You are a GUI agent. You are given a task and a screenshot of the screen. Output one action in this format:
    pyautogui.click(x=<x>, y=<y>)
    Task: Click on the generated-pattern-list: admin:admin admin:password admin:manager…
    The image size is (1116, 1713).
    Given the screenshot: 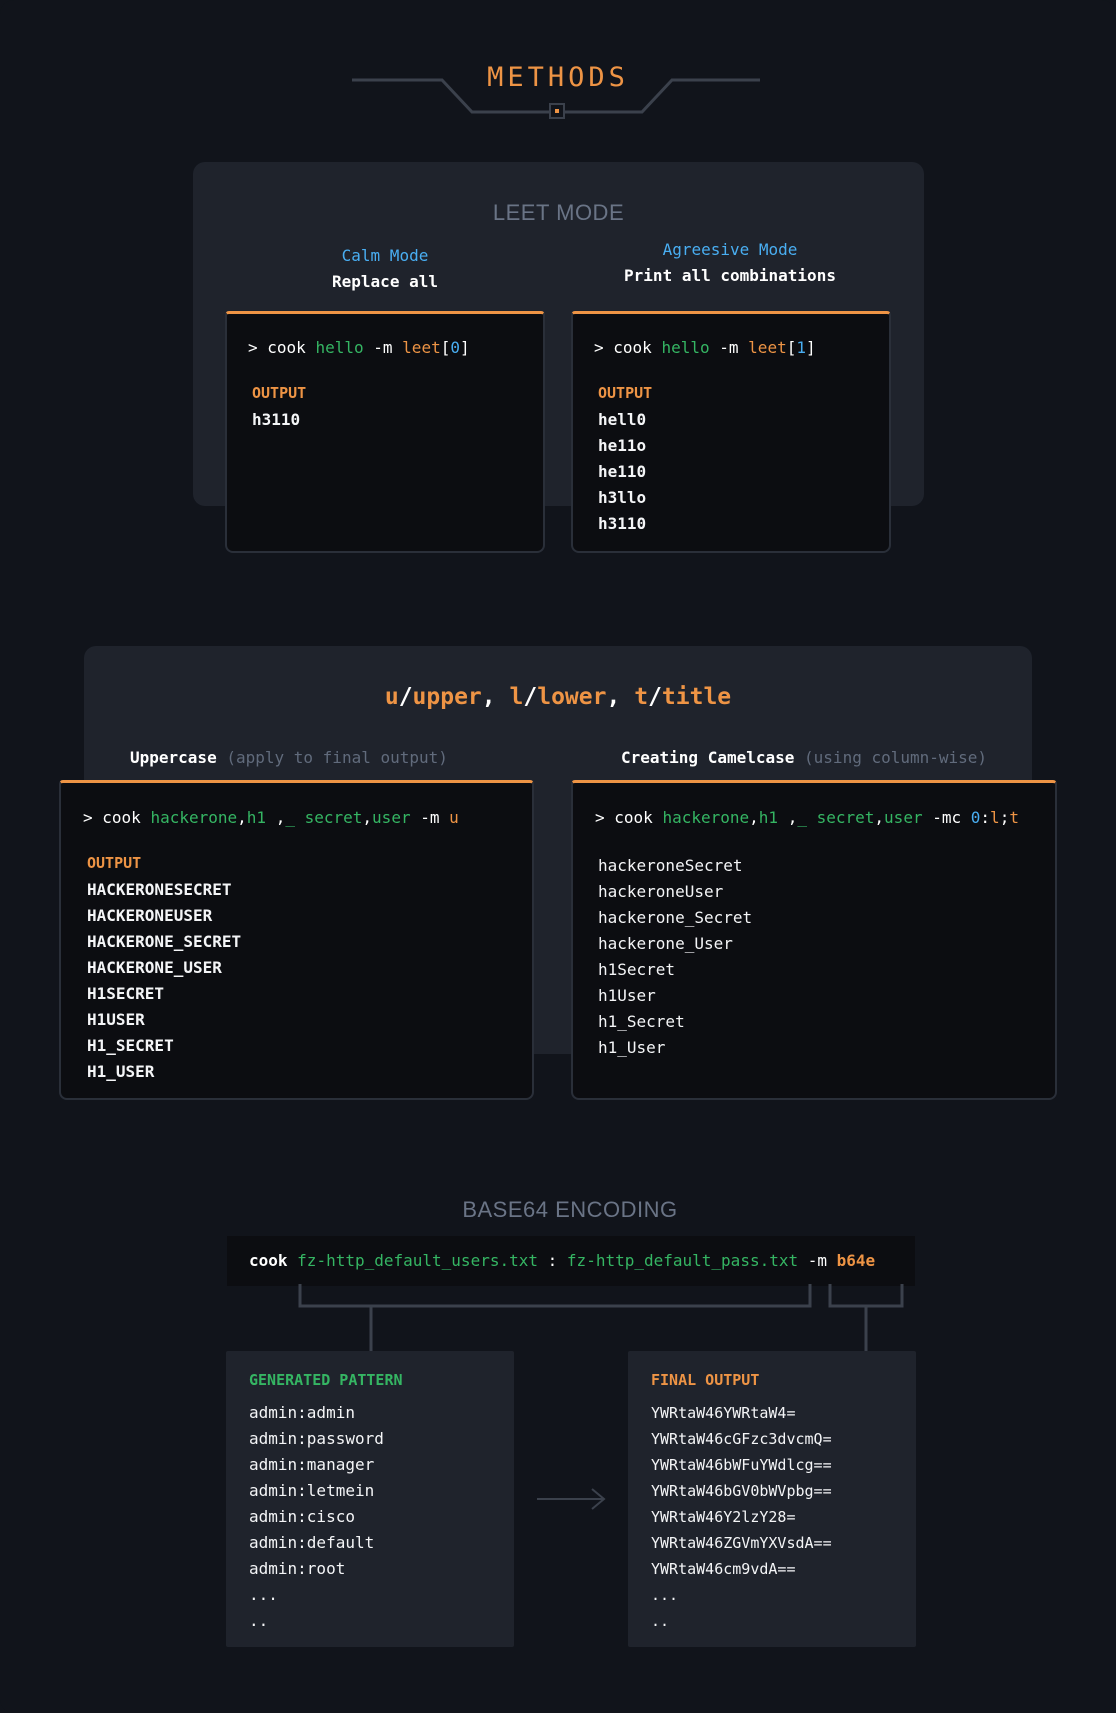 What is the action you would take?
    pyautogui.click(x=316, y=1516)
    